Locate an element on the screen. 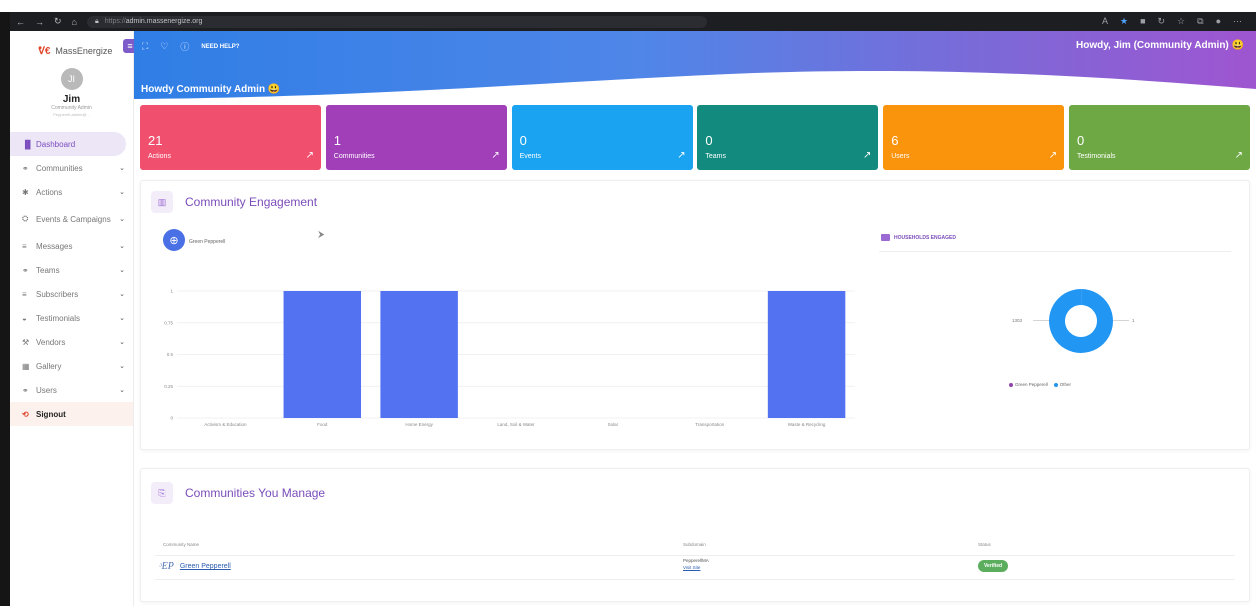 Image resolution: width=1256 pixels, height=606 pixels. x-tick-label: Waste & Recycling is located at coordinates (807, 424).